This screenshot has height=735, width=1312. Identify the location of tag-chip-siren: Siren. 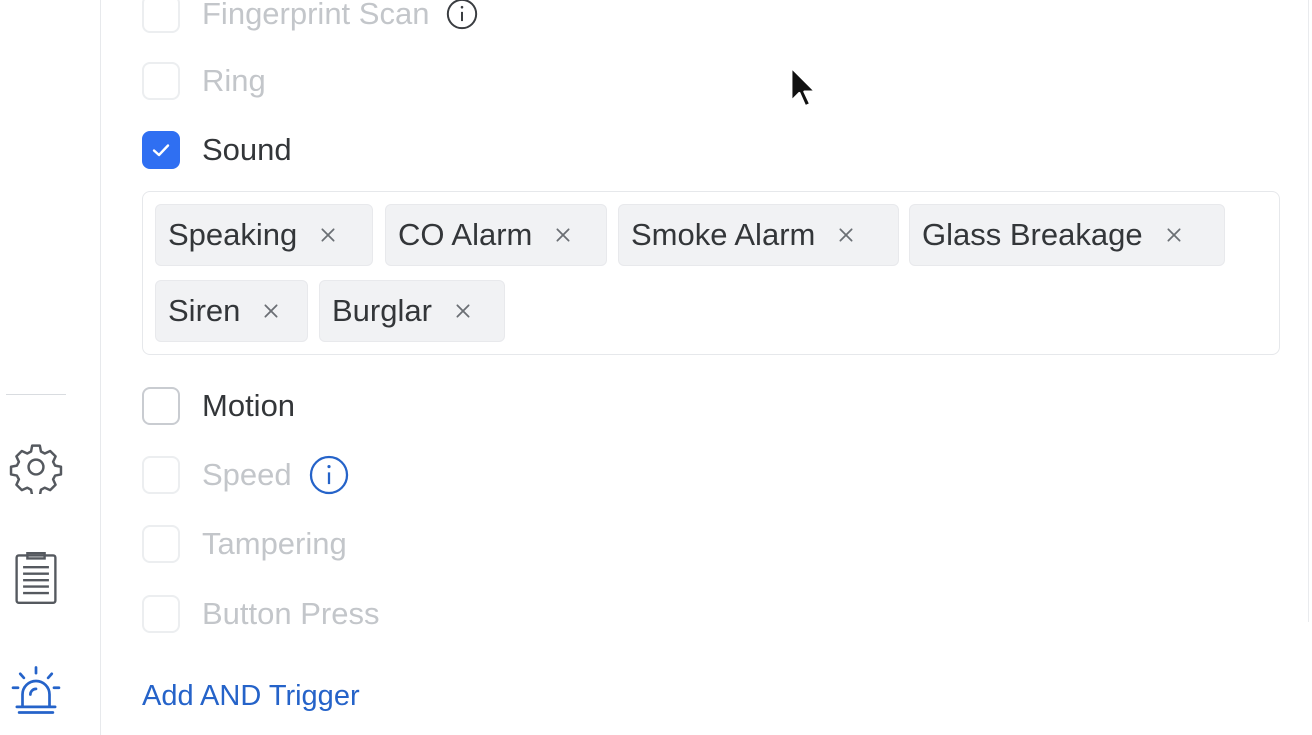
(231, 311).